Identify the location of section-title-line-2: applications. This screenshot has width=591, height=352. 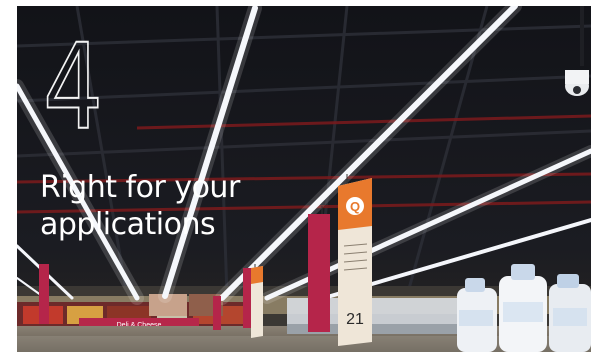
(128, 224).